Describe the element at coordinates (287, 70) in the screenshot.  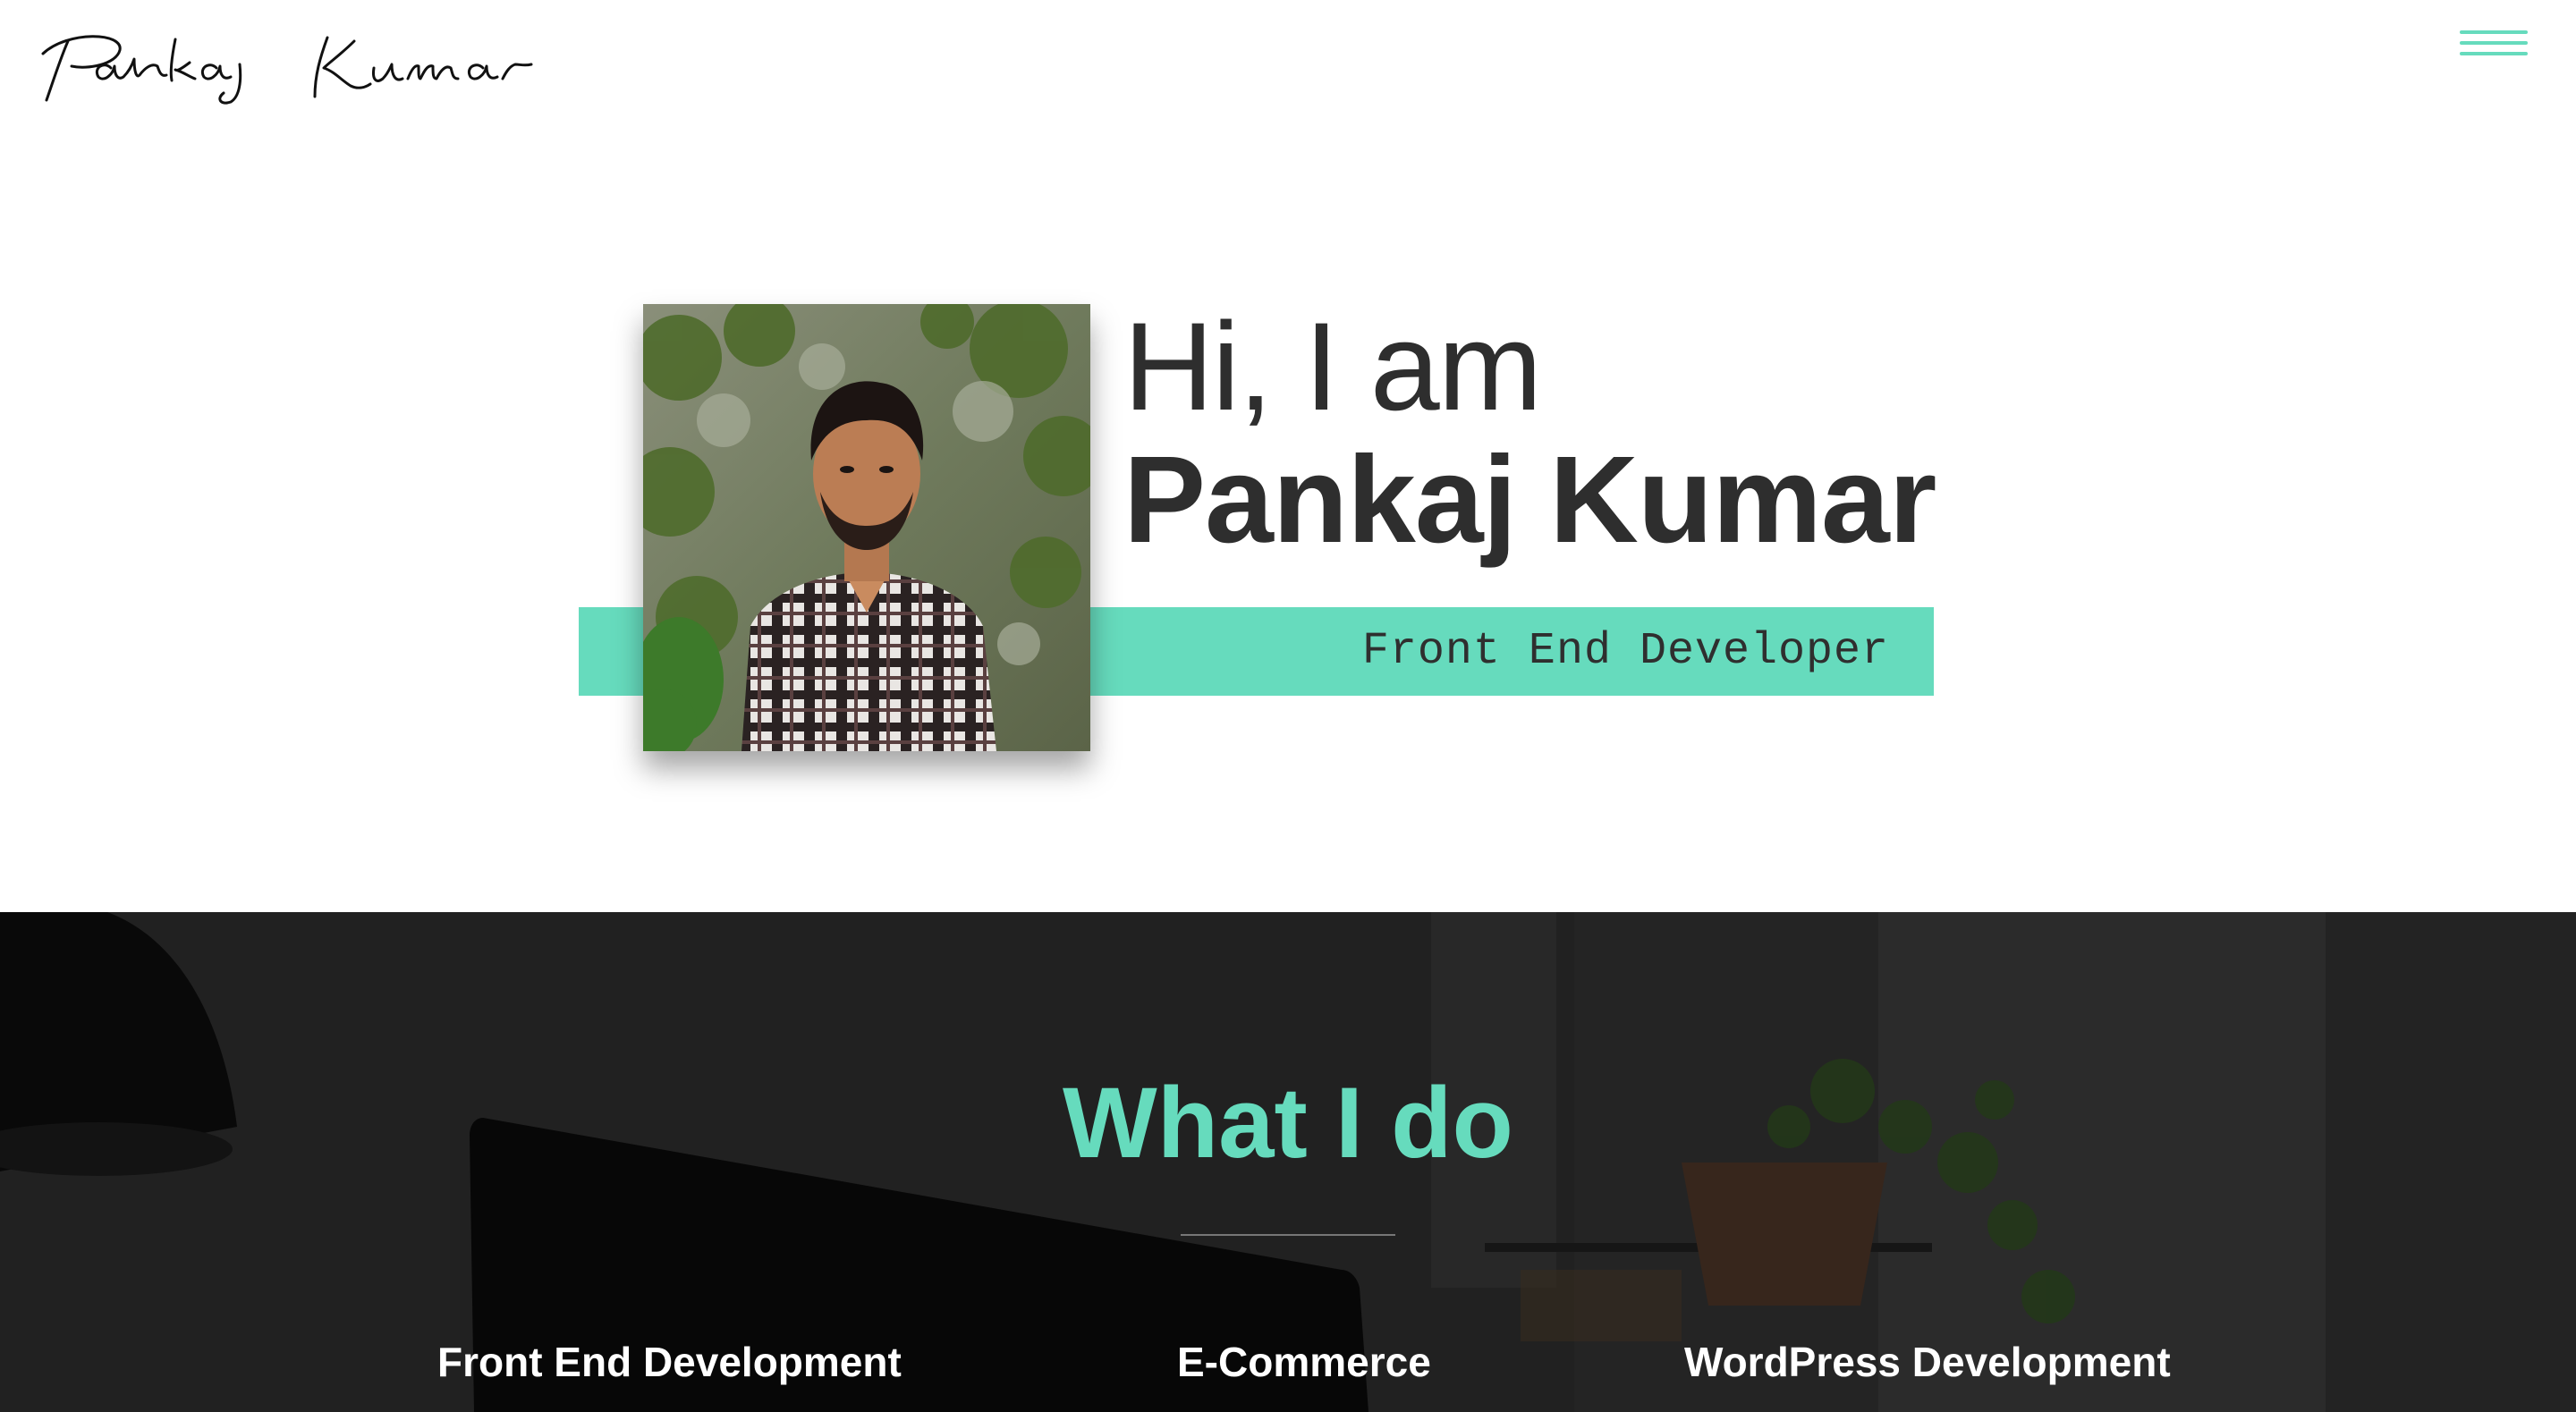
I see `signature-logo-icon` at that location.